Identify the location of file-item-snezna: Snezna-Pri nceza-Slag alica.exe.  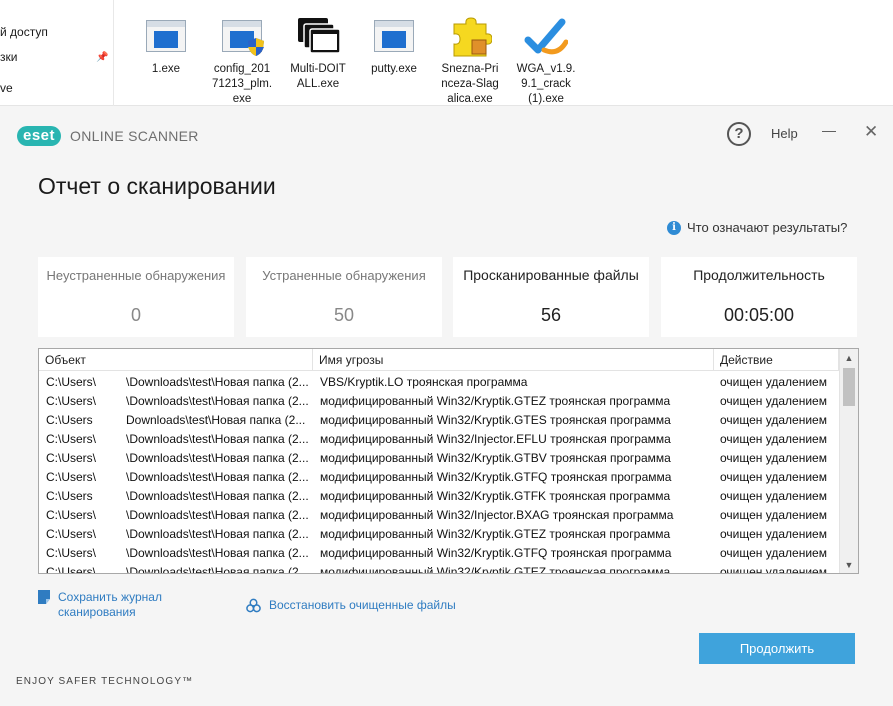
(470, 61).